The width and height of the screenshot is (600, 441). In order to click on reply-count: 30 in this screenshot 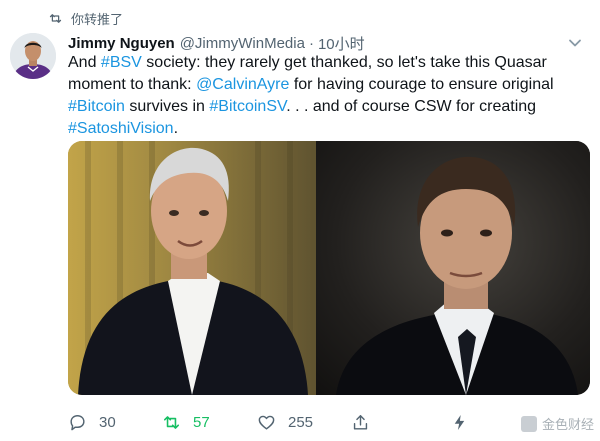, I will do `click(107, 422)`.